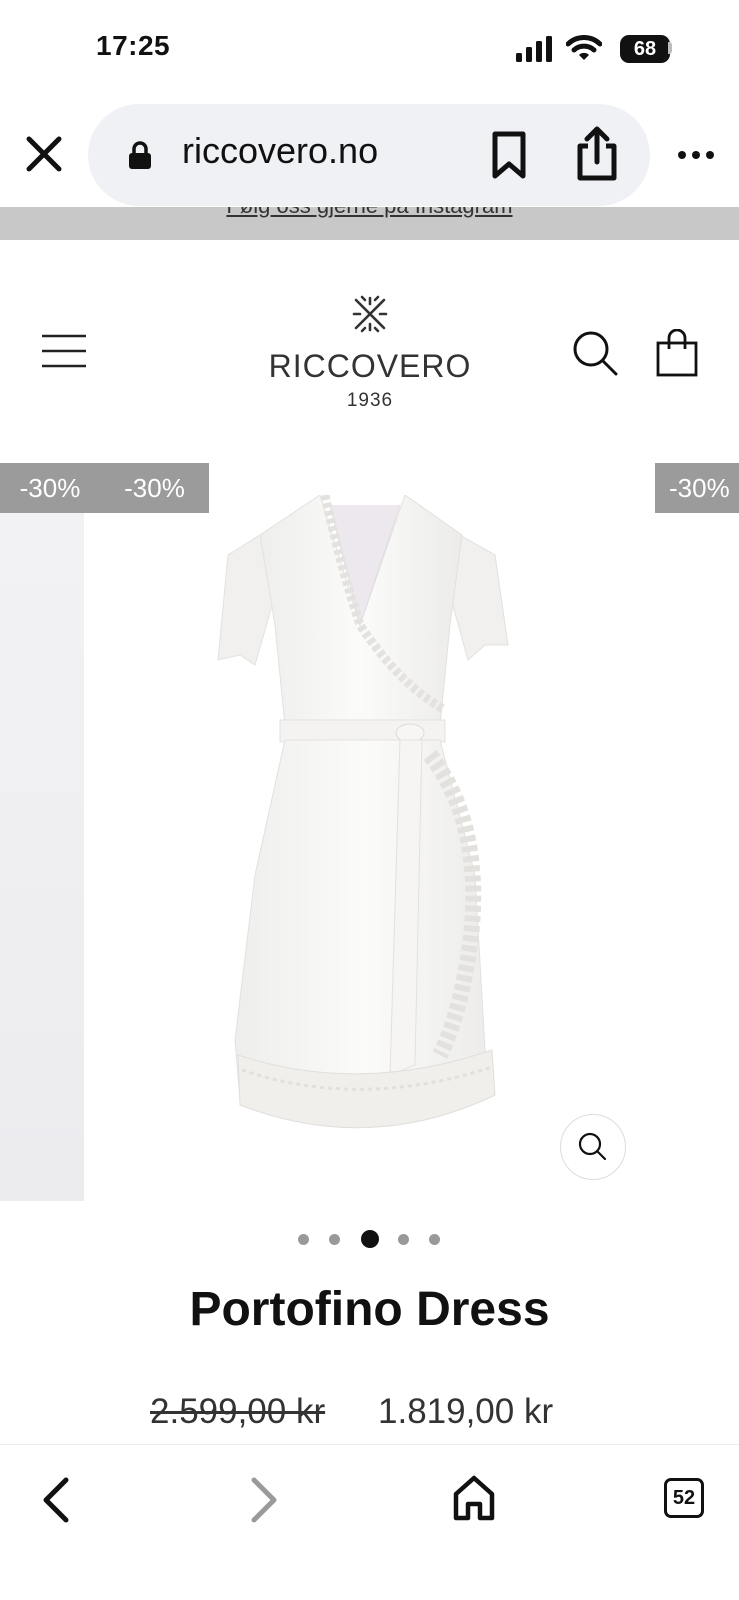 This screenshot has width=739, height=1600. I want to click on brand-logo-text: RICCOVERO, so click(370, 366).